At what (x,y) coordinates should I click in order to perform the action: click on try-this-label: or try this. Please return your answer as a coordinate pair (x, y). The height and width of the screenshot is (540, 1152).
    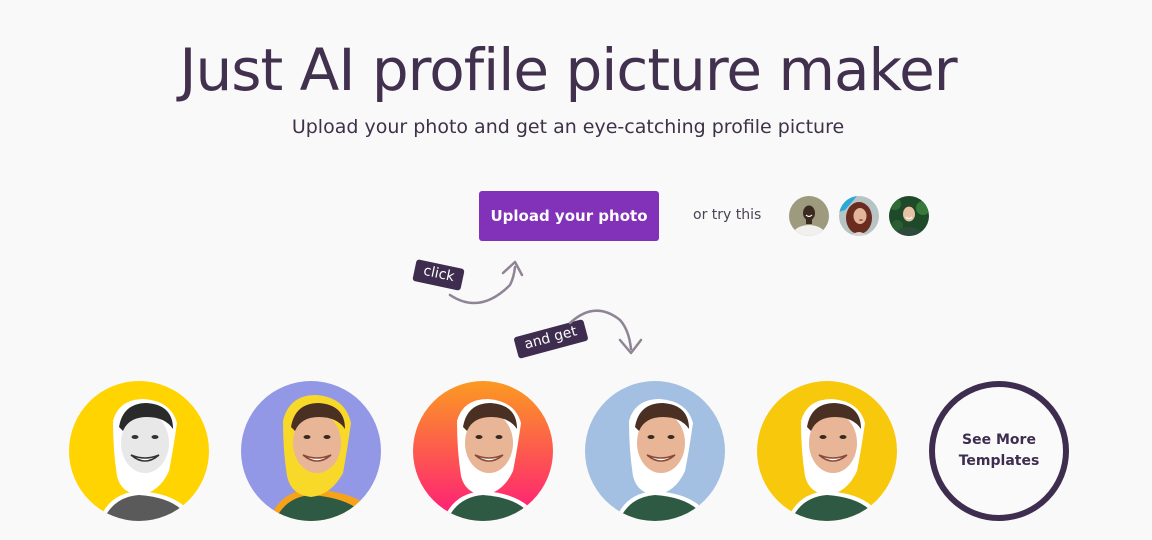
    Looking at the image, I should click on (727, 215).